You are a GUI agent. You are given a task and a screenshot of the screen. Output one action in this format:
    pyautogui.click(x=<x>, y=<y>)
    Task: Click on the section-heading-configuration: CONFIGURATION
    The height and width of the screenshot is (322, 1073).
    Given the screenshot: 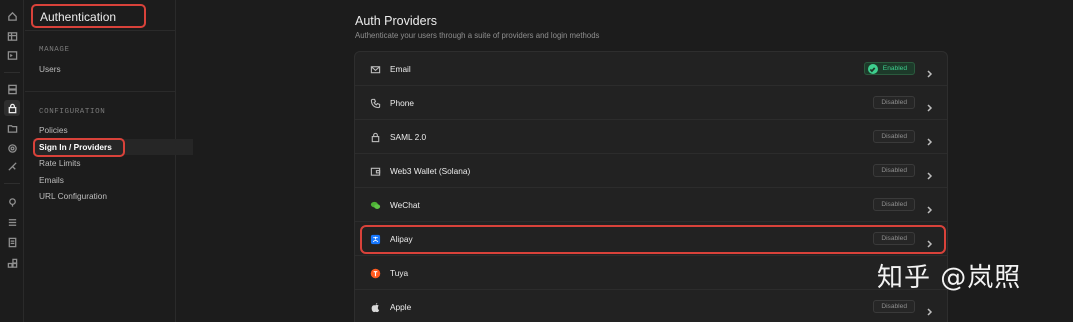 What is the action you would take?
    pyautogui.click(x=72, y=112)
    